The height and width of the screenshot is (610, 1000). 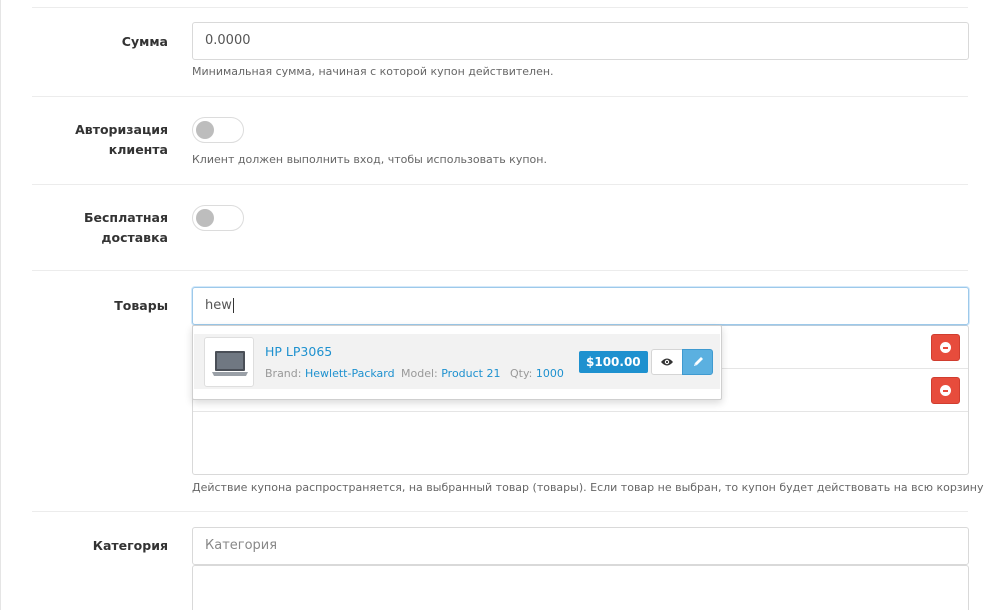 I want to click on logged-label: Авторизация клиента, so click(x=100, y=140).